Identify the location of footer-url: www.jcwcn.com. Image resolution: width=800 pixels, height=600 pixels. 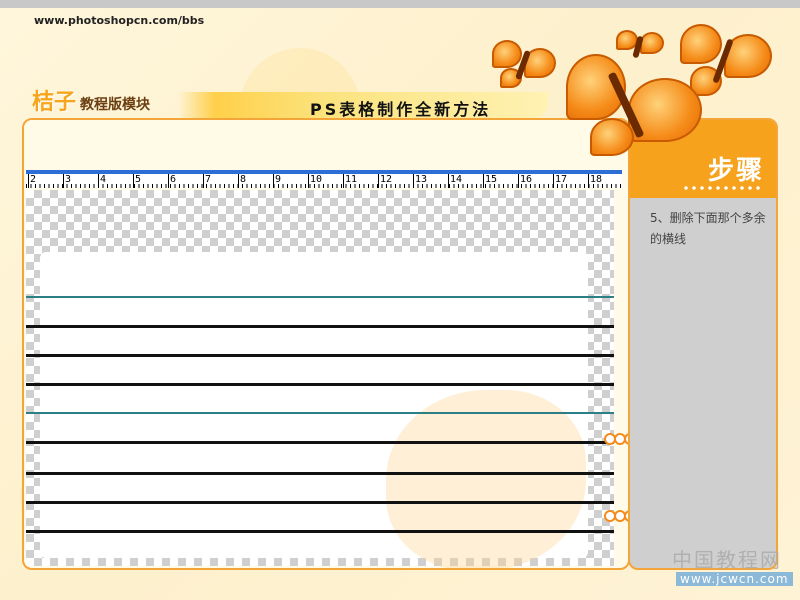
(734, 579).